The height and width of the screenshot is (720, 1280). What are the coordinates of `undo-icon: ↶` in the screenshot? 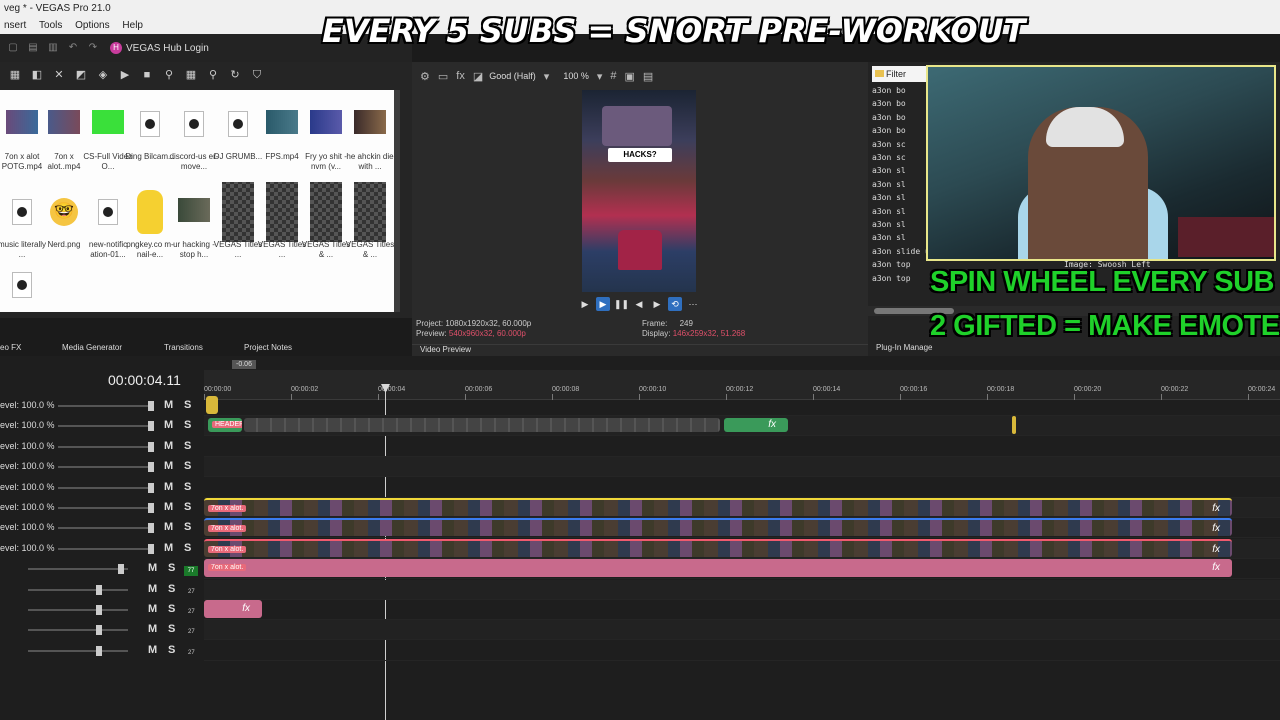 It's located at (73, 48).